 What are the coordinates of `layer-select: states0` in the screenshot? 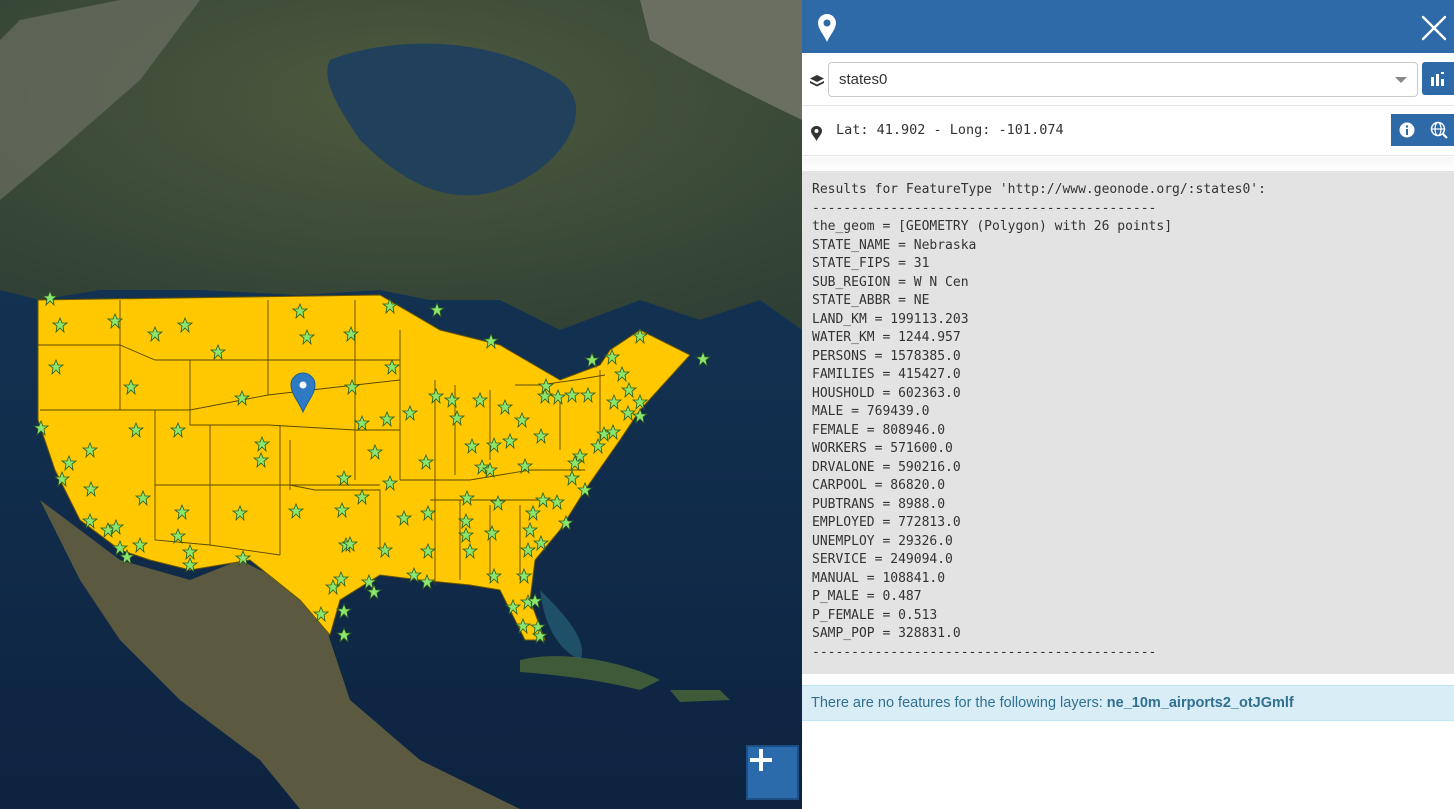 It's located at (1123, 79).